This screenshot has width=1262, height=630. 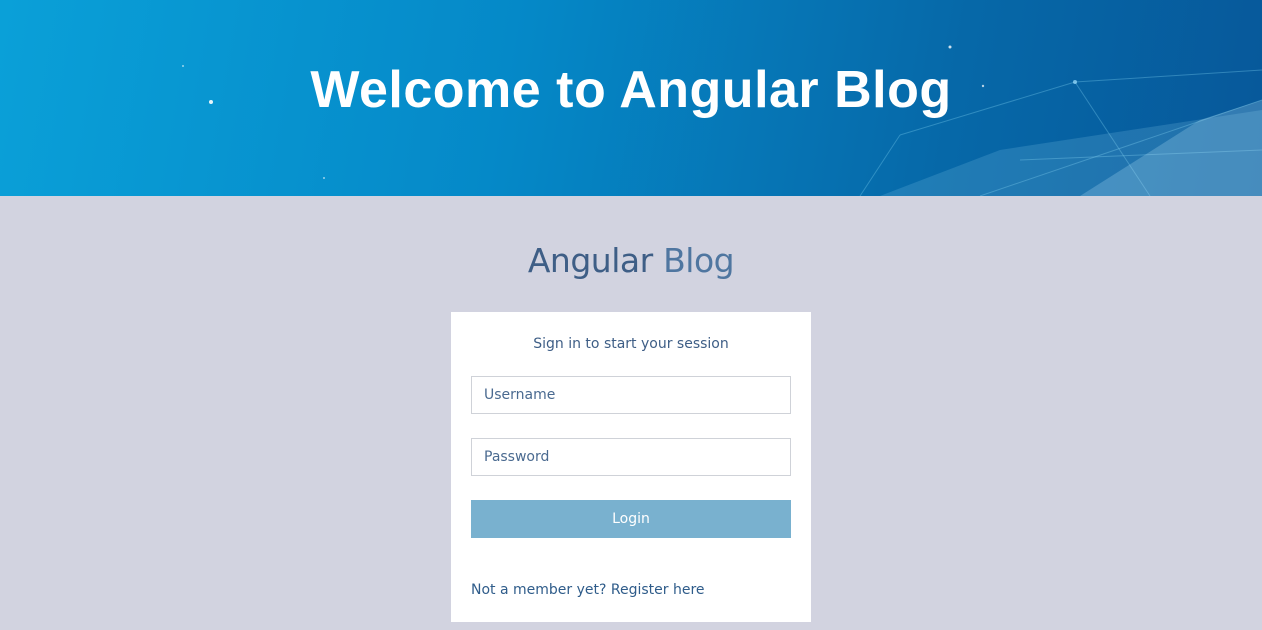 I want to click on brand-logo: Angular Blog, so click(x=631, y=261).